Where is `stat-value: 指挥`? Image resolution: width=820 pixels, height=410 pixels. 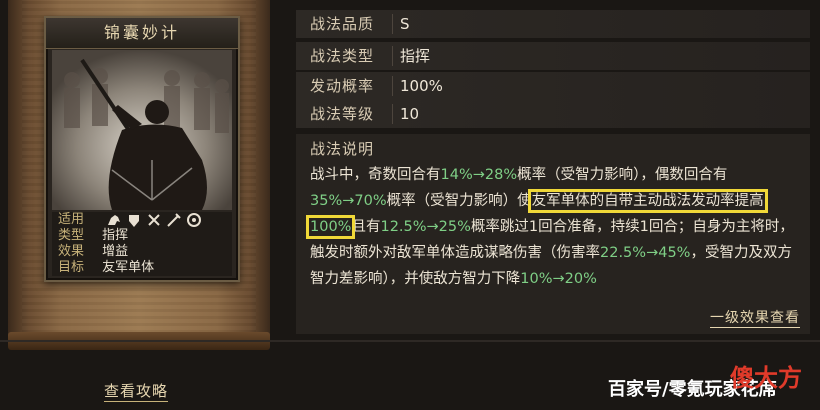
stat-value: 指挥 is located at coordinates (115, 235).